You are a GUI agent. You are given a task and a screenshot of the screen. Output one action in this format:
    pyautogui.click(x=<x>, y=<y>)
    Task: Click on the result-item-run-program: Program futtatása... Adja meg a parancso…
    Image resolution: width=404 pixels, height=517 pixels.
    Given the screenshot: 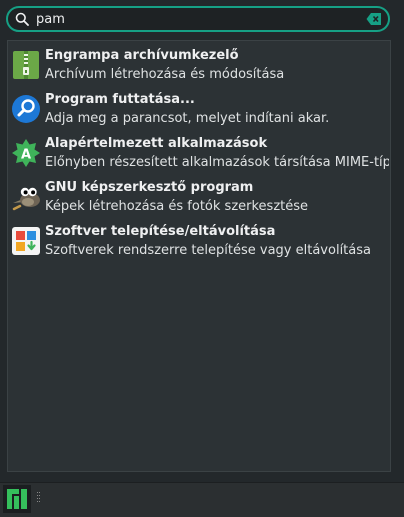 What is the action you would take?
    pyautogui.click(x=199, y=109)
    